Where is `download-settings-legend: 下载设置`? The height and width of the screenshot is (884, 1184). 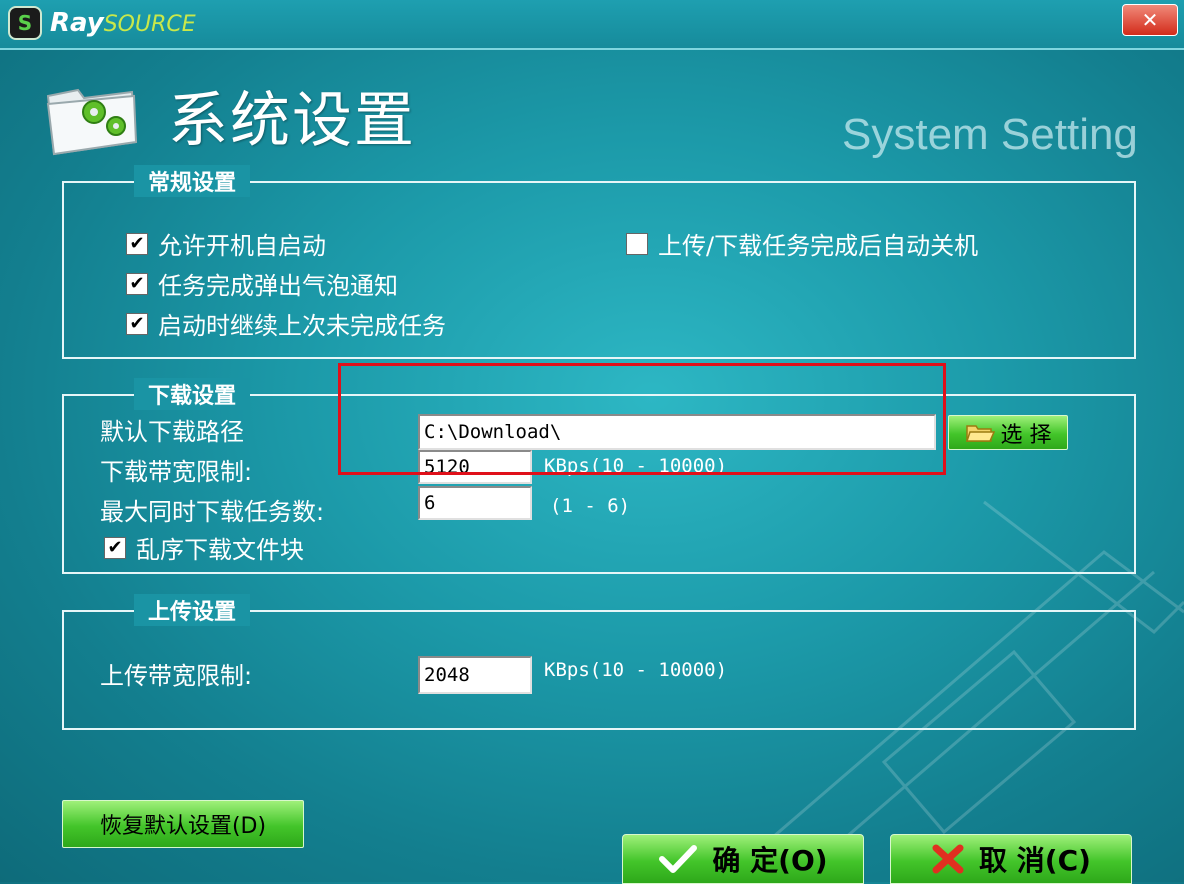
download-settings-legend: 下载设置 is located at coordinates (192, 394).